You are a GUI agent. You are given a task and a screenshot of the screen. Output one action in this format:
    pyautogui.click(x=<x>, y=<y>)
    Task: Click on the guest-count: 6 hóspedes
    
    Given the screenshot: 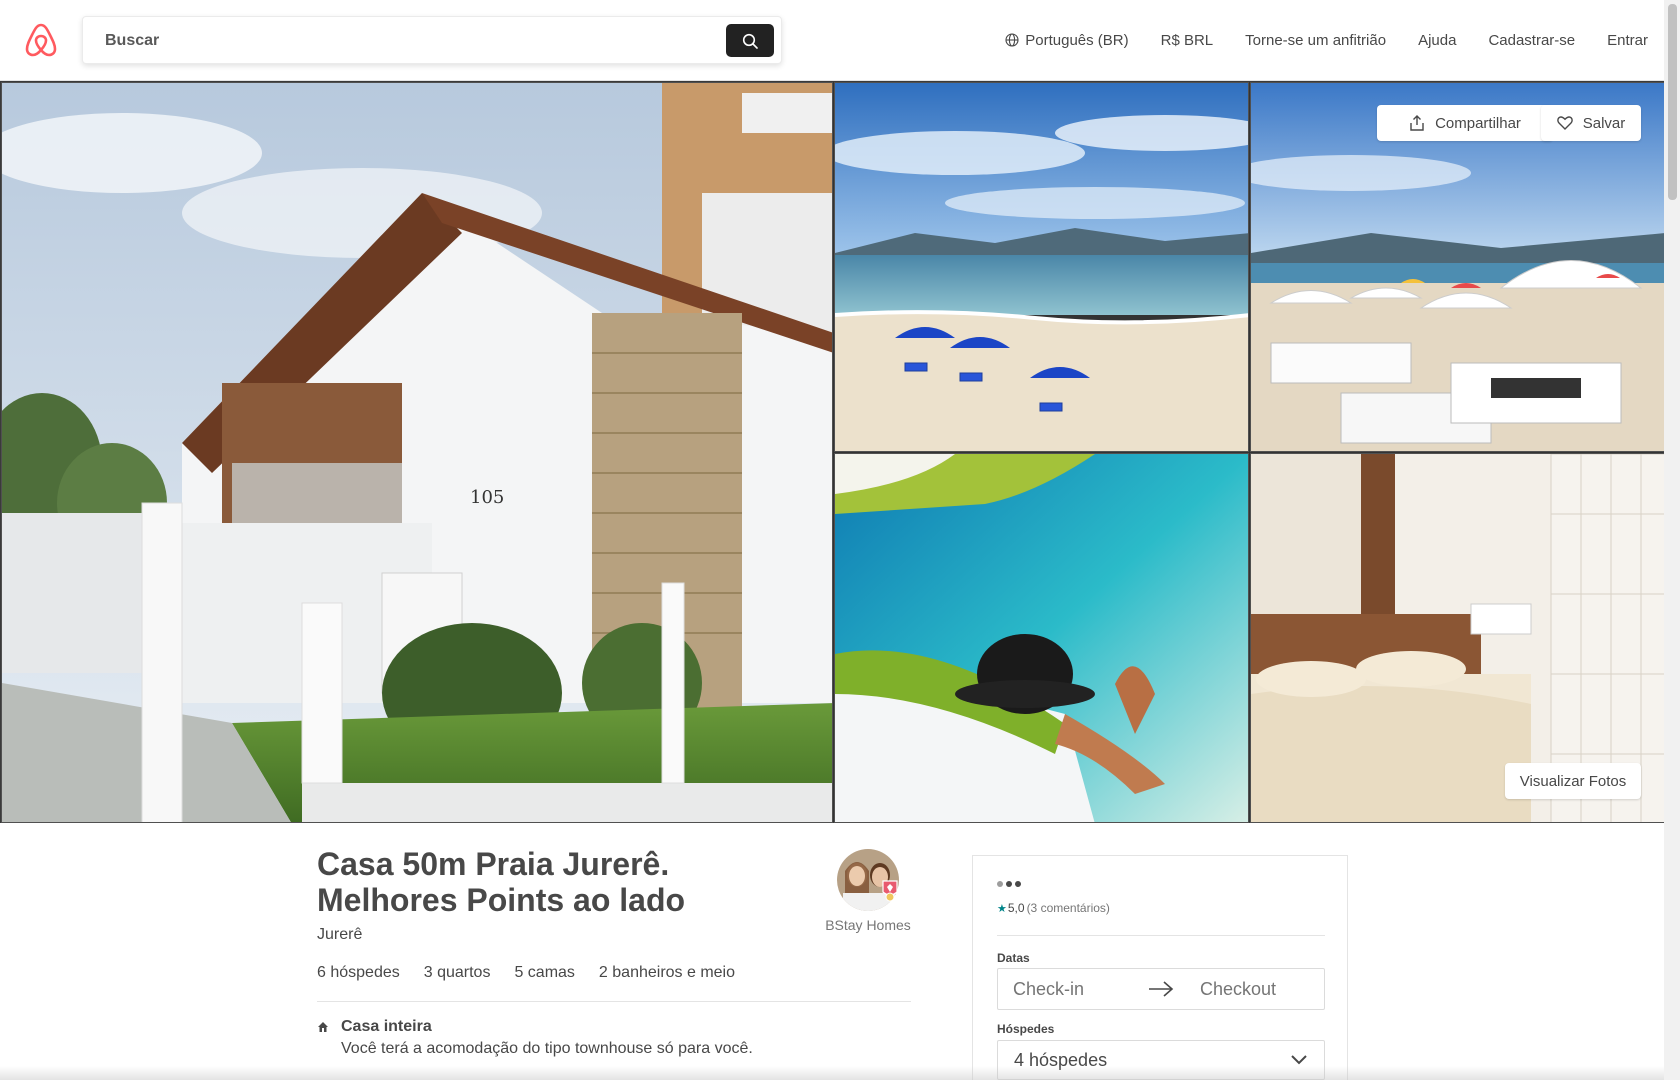 What is the action you would take?
    pyautogui.click(x=358, y=972)
    